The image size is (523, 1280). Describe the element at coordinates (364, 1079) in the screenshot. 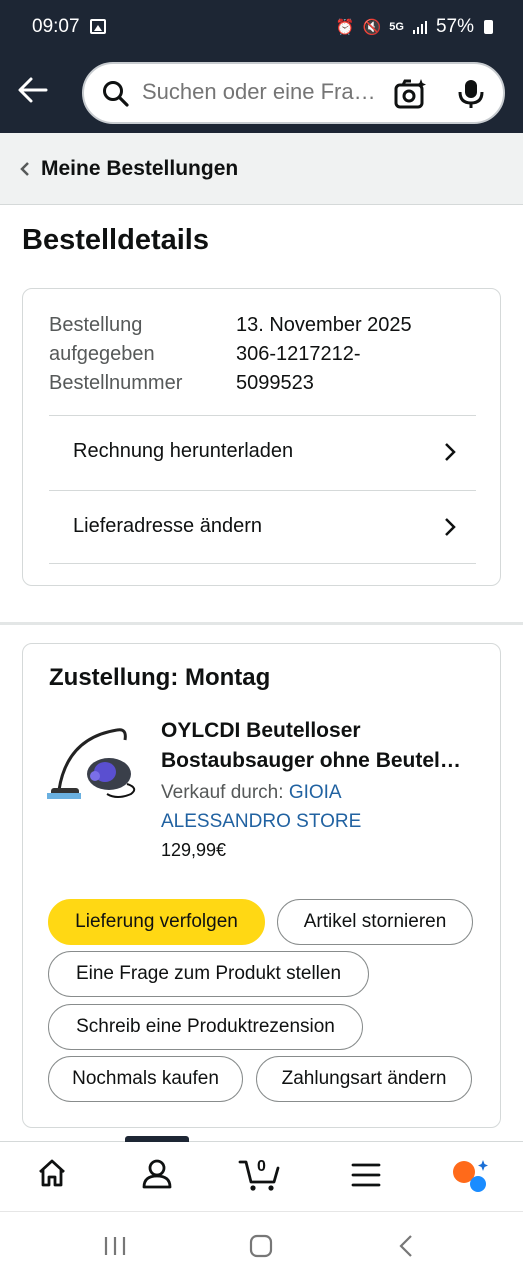

I see `change-payment-button: Zahlungsart ändern` at that location.